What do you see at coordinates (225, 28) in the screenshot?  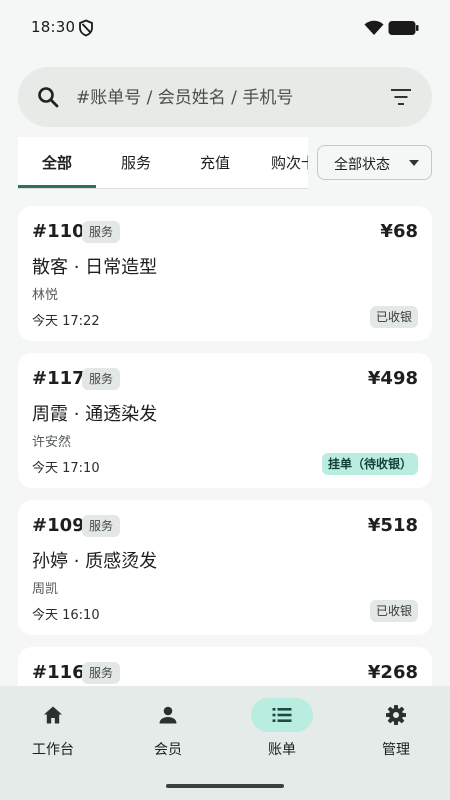 I see `status-bar: 18:30` at bounding box center [225, 28].